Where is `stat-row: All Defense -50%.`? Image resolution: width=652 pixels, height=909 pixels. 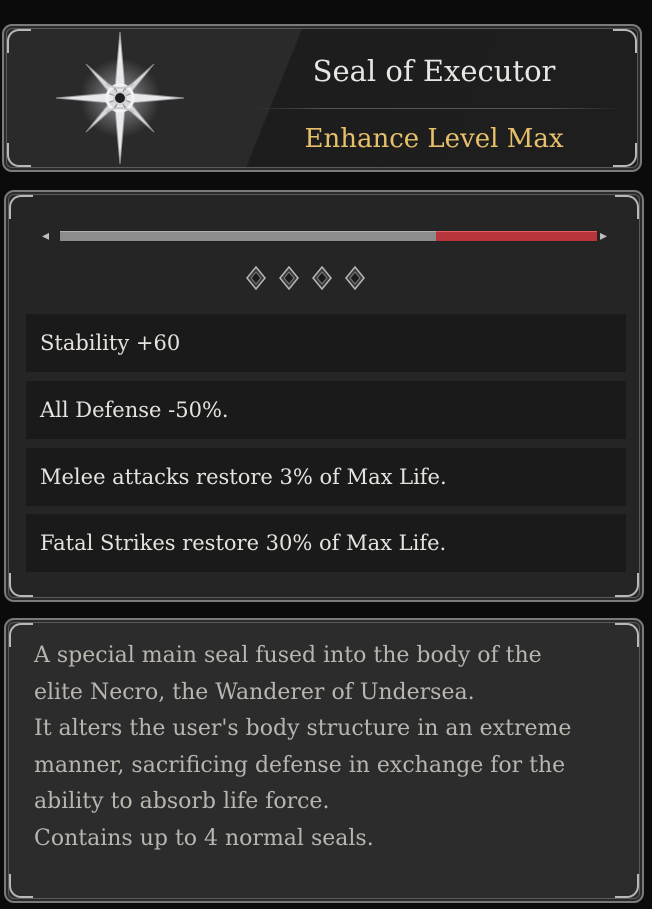 stat-row: All Defense -50%. is located at coordinates (326, 410).